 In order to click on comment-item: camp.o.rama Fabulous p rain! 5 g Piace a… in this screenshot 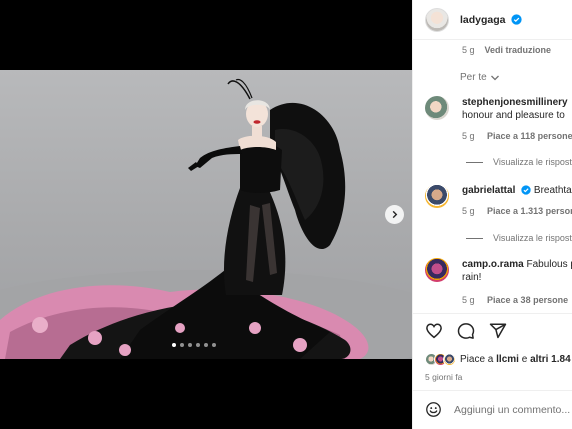, I will do `click(498, 283)`.